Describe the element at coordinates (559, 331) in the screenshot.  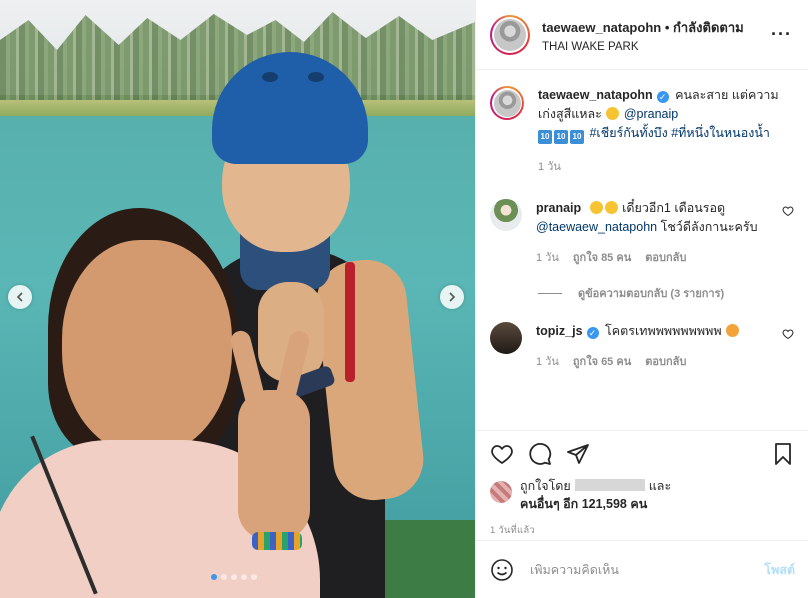
I see `comment-username: topiz_js` at that location.